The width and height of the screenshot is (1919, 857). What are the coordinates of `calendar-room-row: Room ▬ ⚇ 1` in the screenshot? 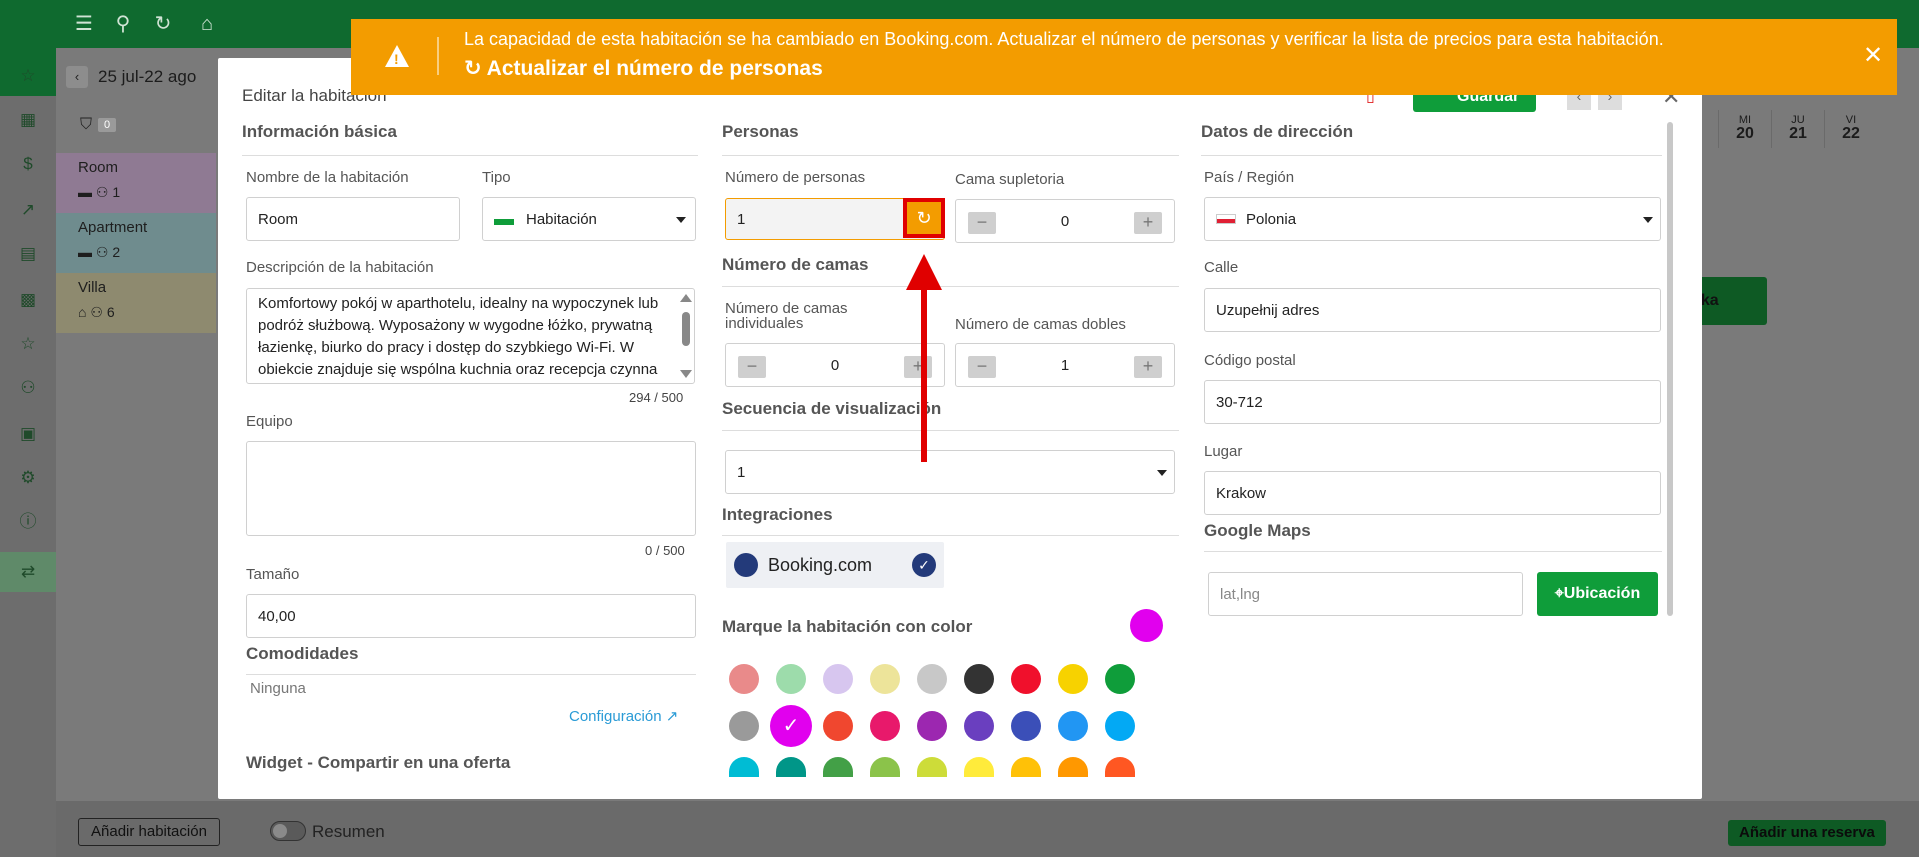 It's located at (136, 183).